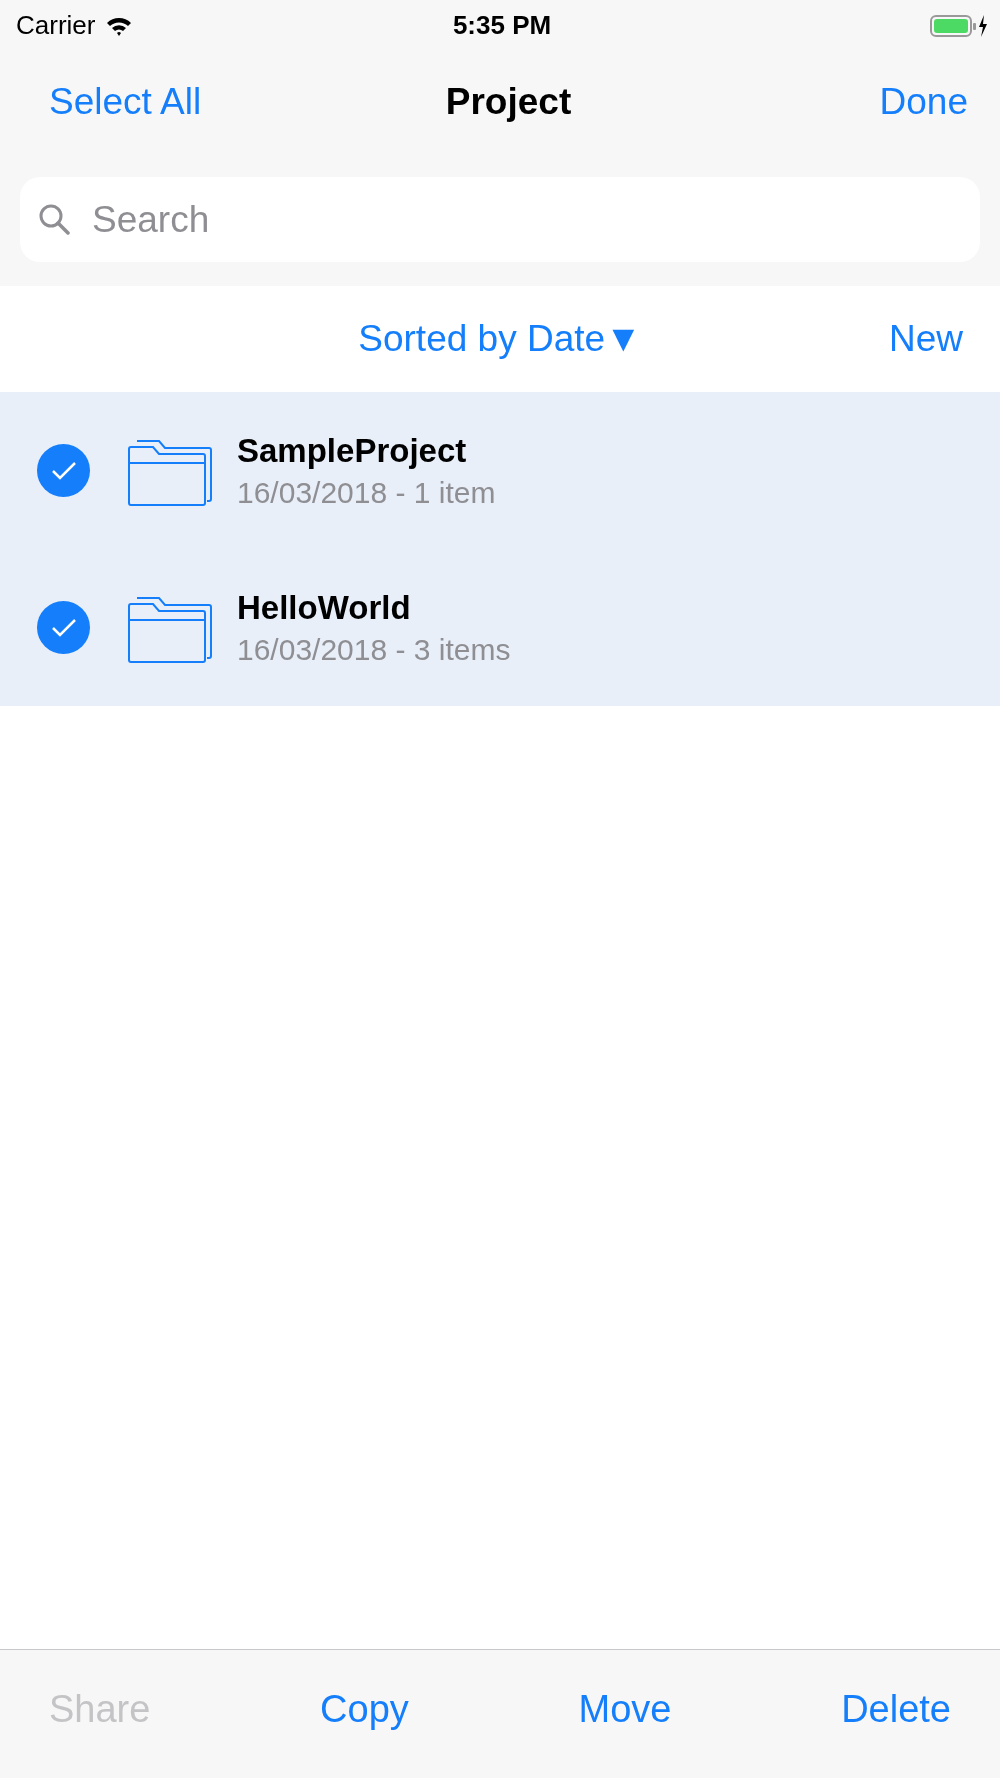 This screenshot has height=1778, width=1000. What do you see at coordinates (352, 450) in the screenshot?
I see `project-name: SampleProject` at bounding box center [352, 450].